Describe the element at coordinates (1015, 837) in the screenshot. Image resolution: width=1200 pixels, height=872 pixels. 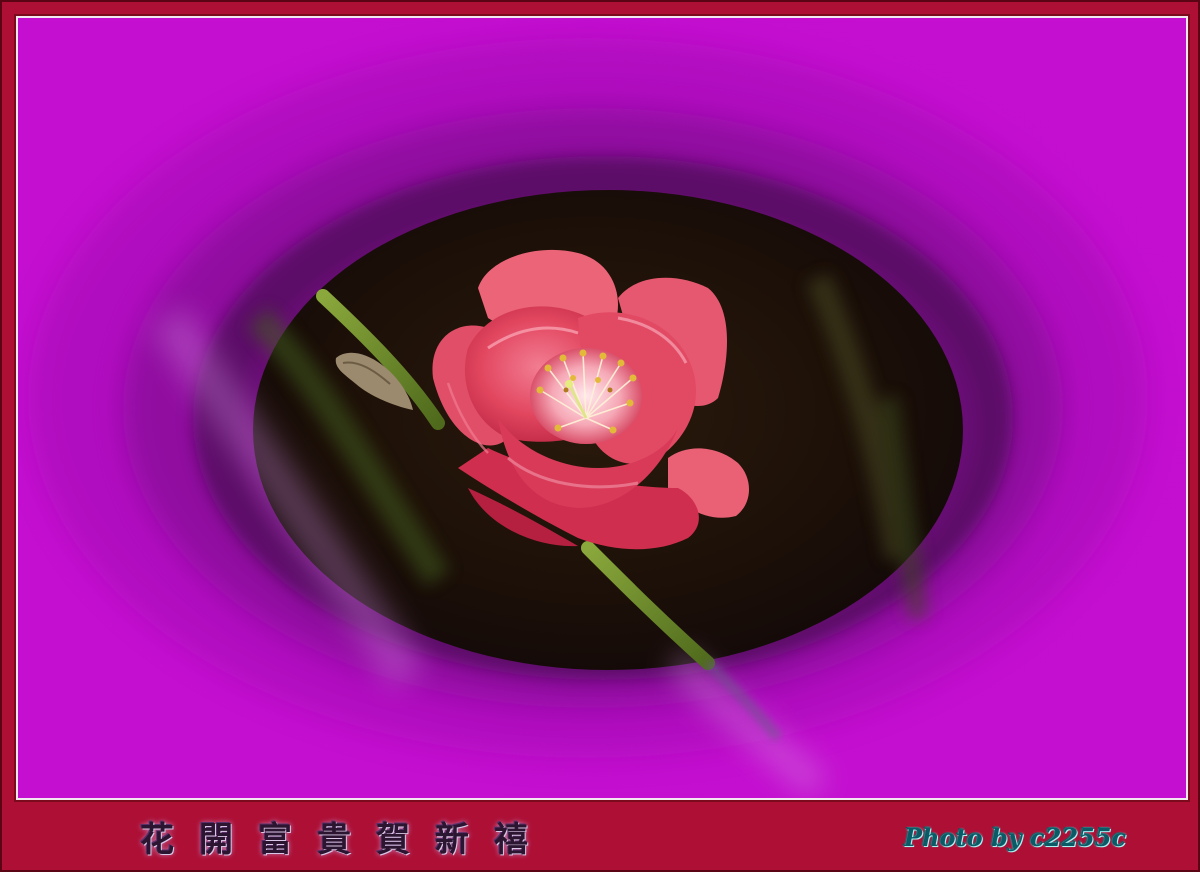
I see `photo-credit: Photo by c2255c` at that location.